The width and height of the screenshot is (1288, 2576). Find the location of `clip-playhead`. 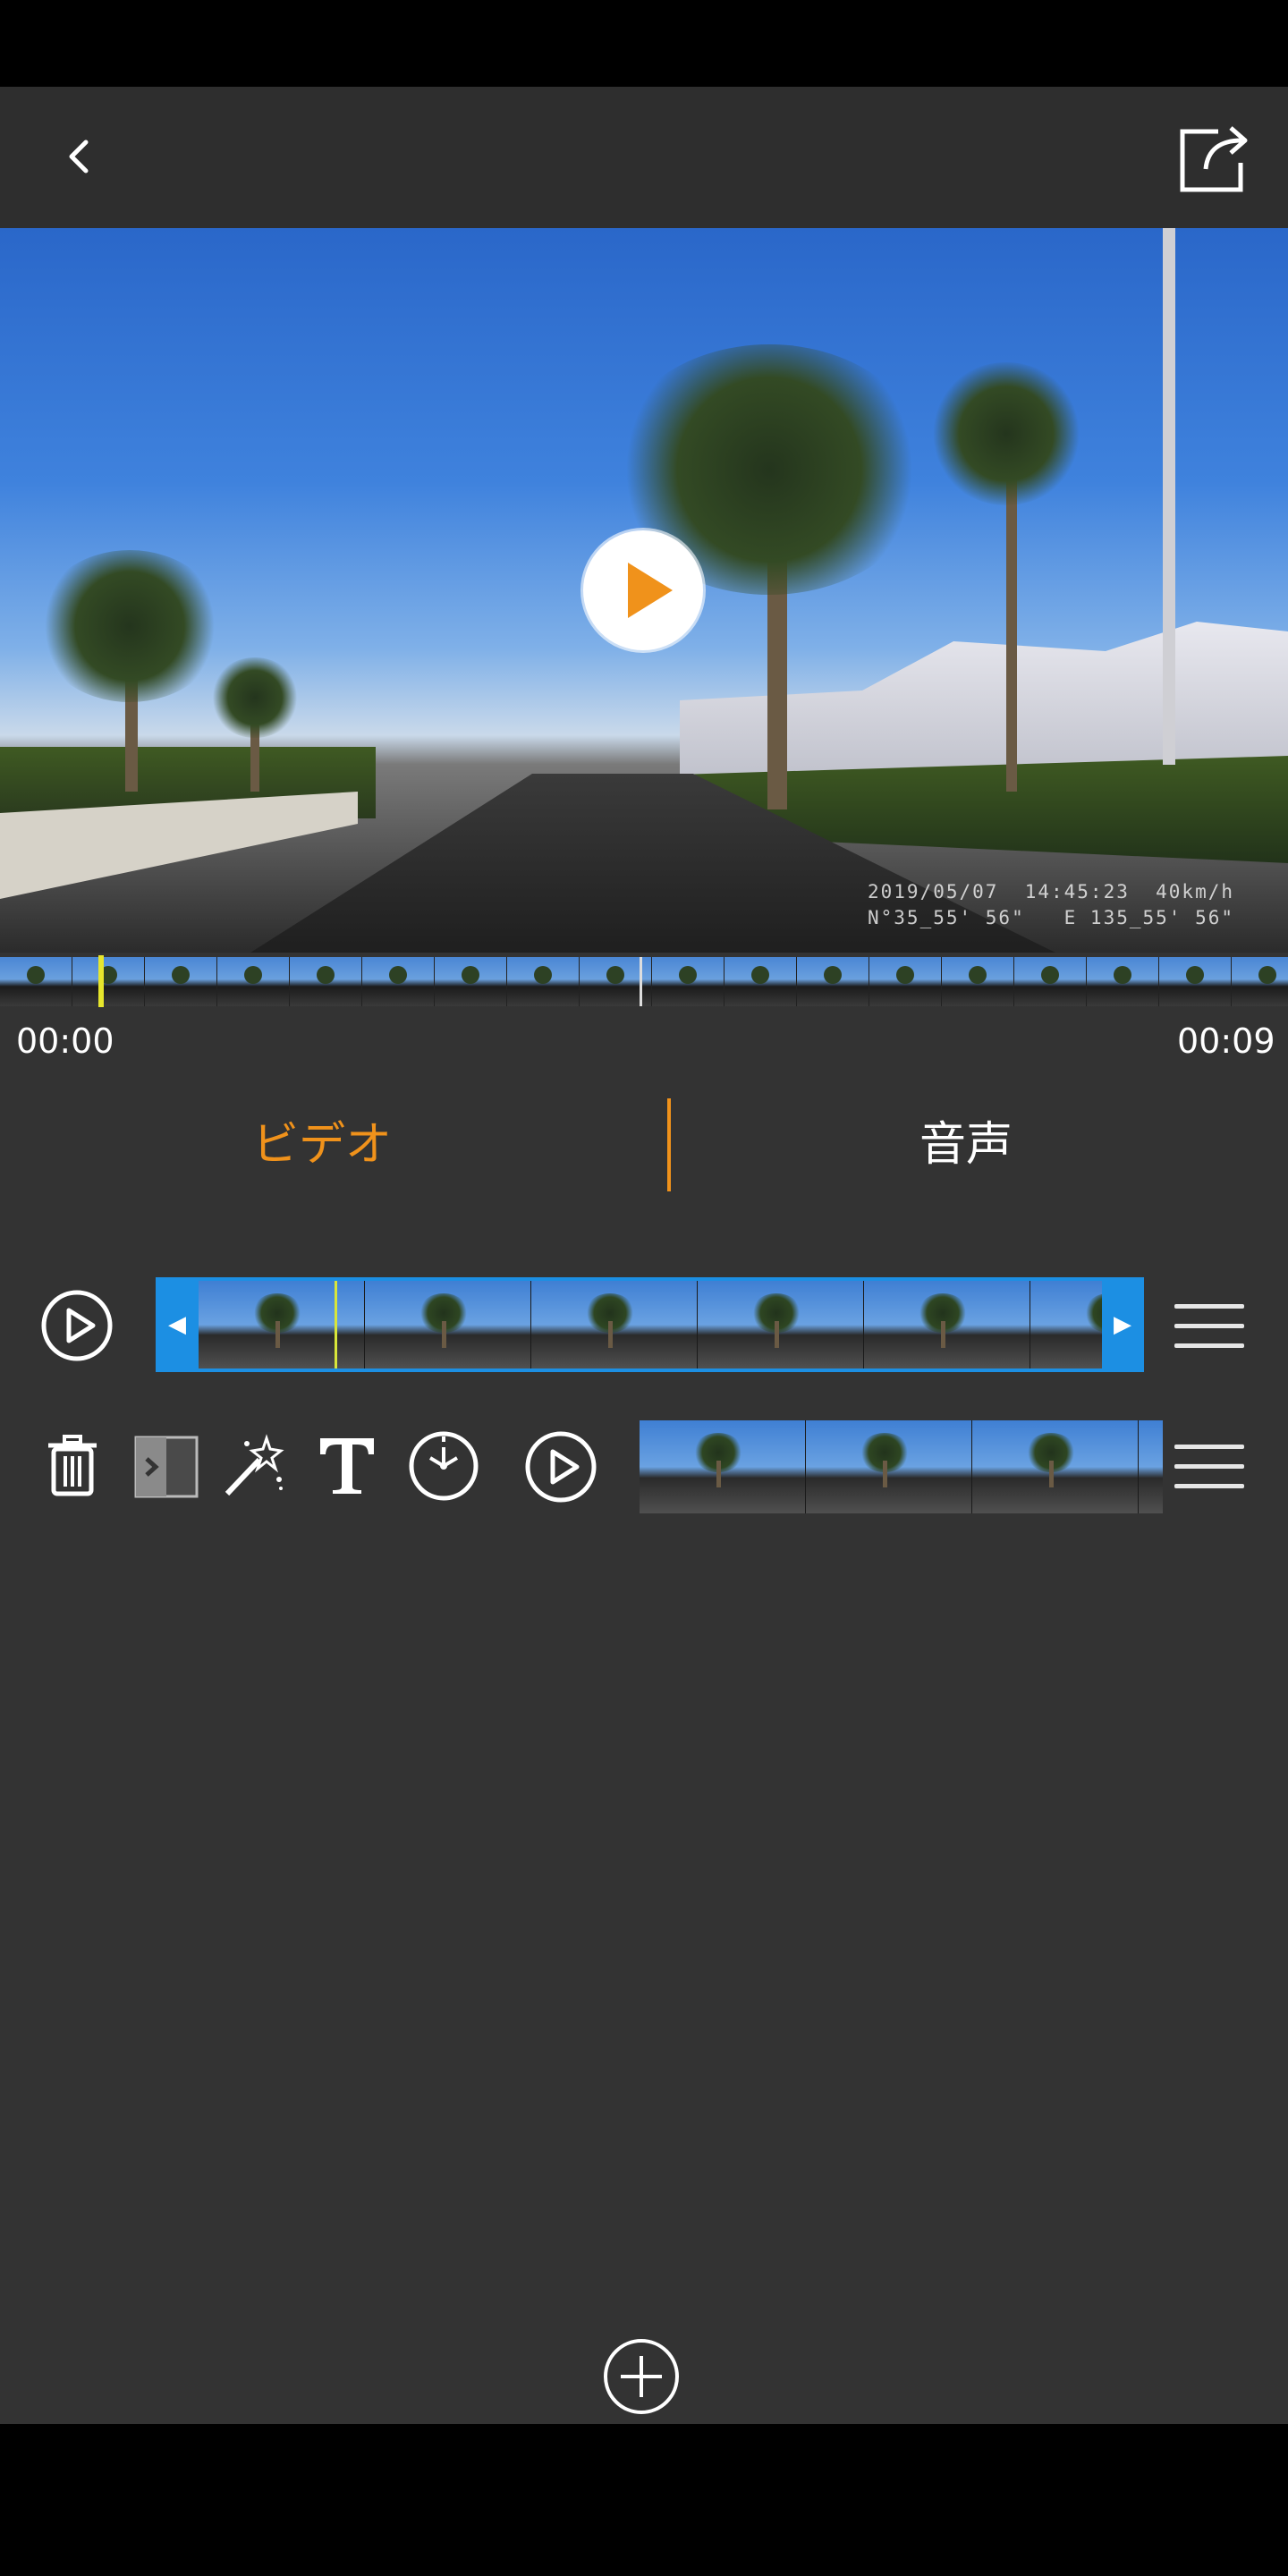

clip-playhead is located at coordinates (336, 1324).